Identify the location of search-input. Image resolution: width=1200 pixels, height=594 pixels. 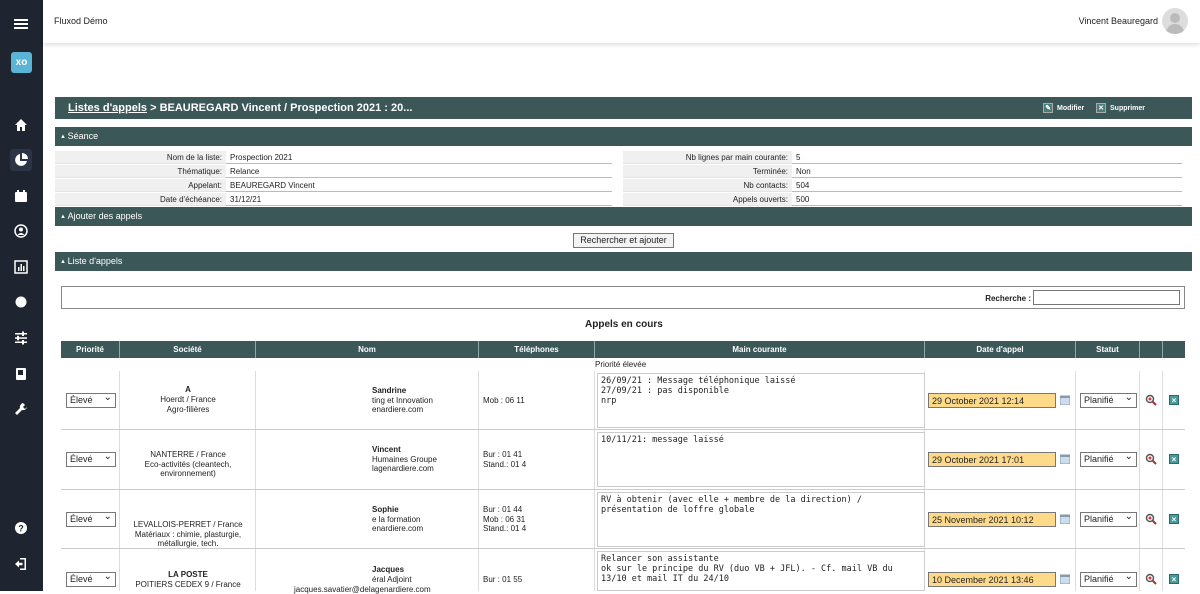
(1106, 297).